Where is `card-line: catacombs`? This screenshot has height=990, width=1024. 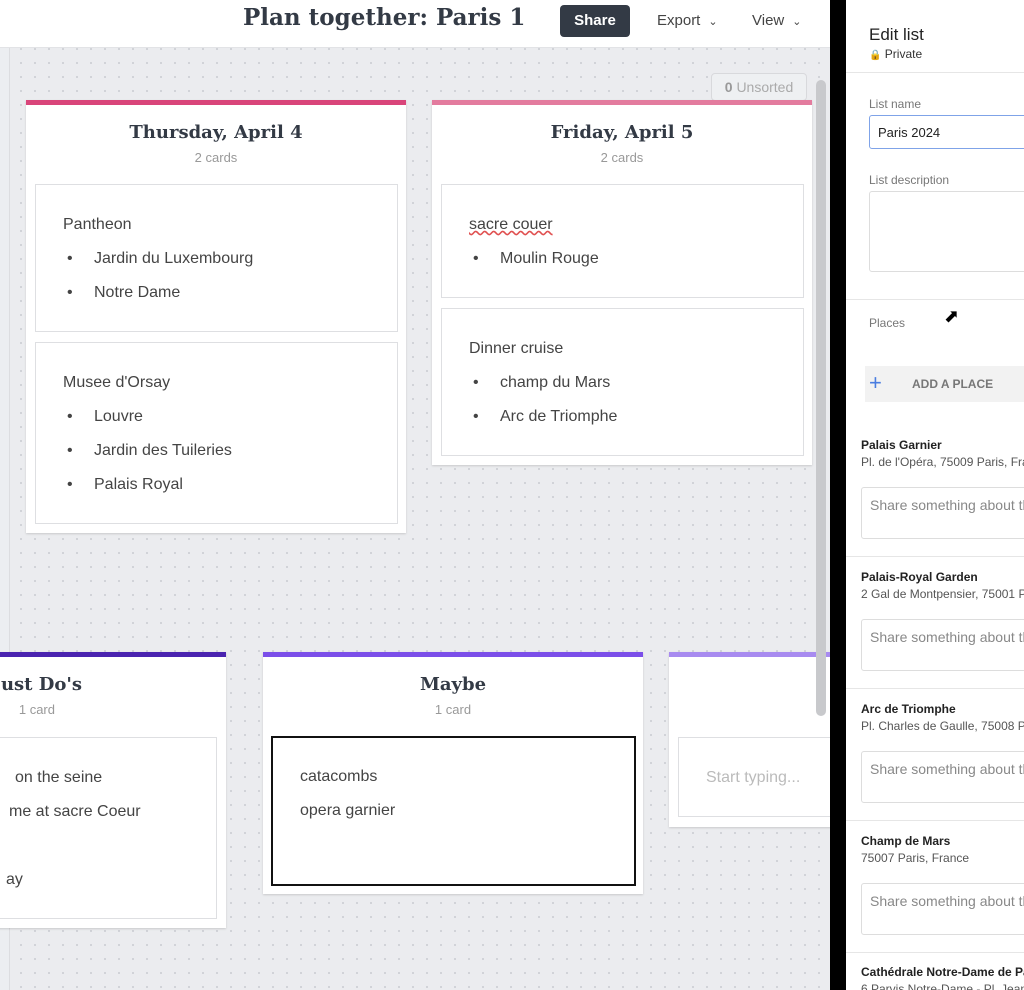
card-line: catacombs is located at coordinates (339, 776).